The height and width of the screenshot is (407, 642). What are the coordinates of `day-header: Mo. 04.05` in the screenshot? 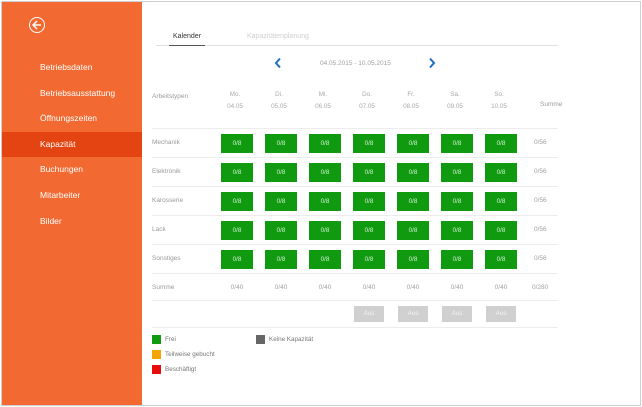 It's located at (235, 101).